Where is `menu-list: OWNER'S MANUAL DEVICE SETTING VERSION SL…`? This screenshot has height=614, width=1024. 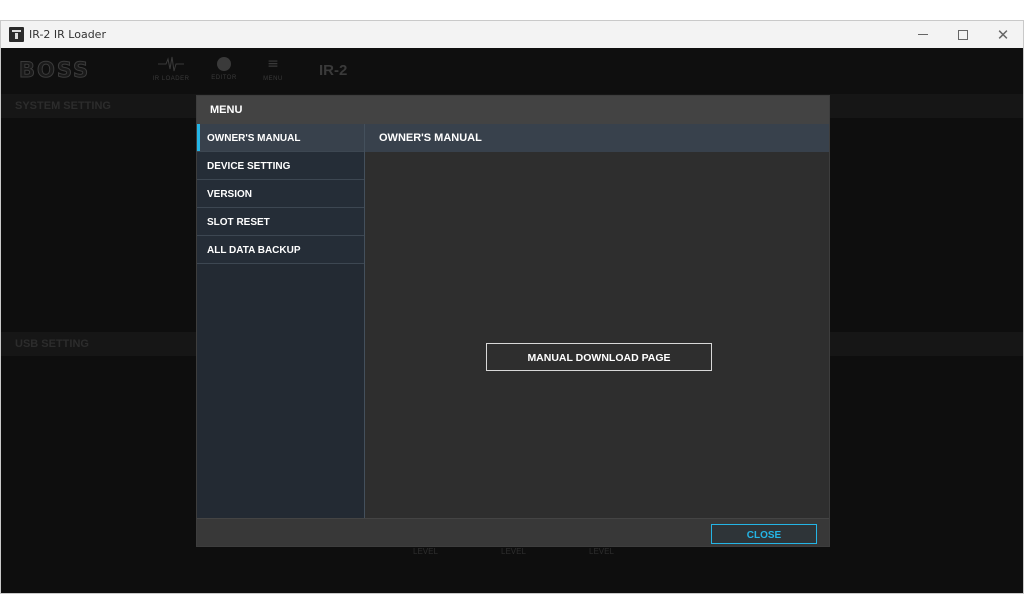 menu-list: OWNER'S MANUAL DEVICE SETTING VERSION SL… is located at coordinates (281, 321).